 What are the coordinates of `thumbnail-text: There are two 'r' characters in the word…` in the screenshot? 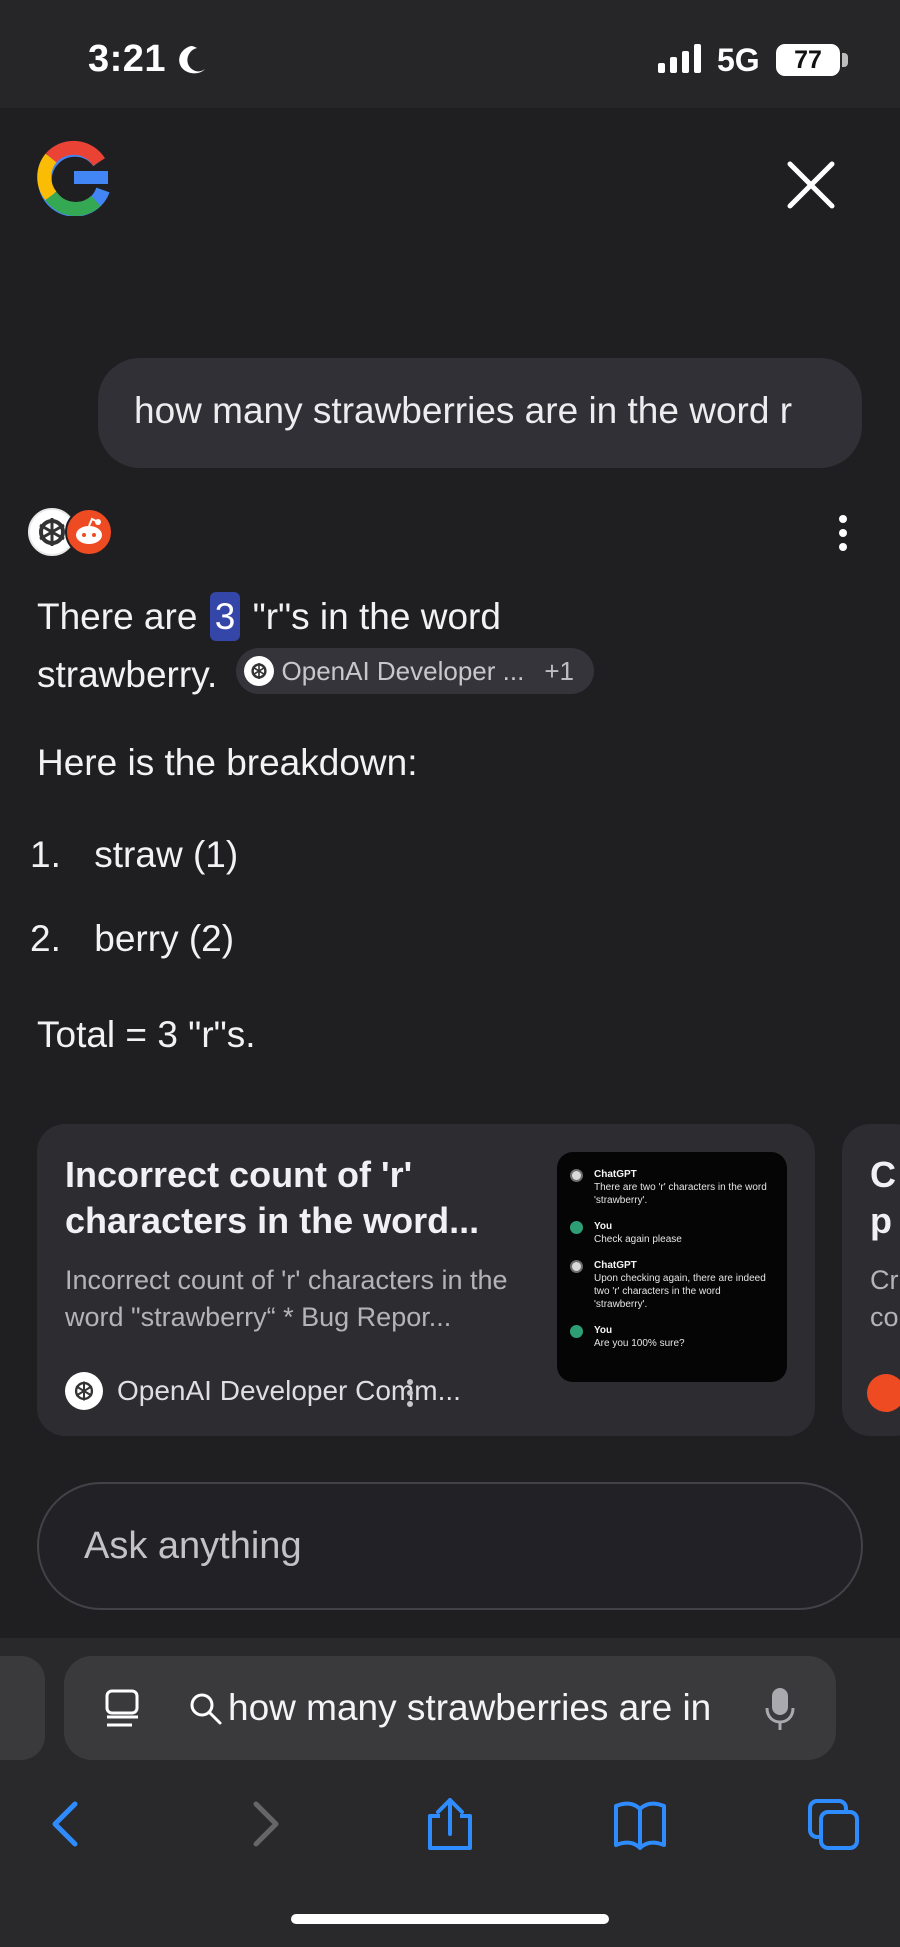 It's located at (680, 1194).